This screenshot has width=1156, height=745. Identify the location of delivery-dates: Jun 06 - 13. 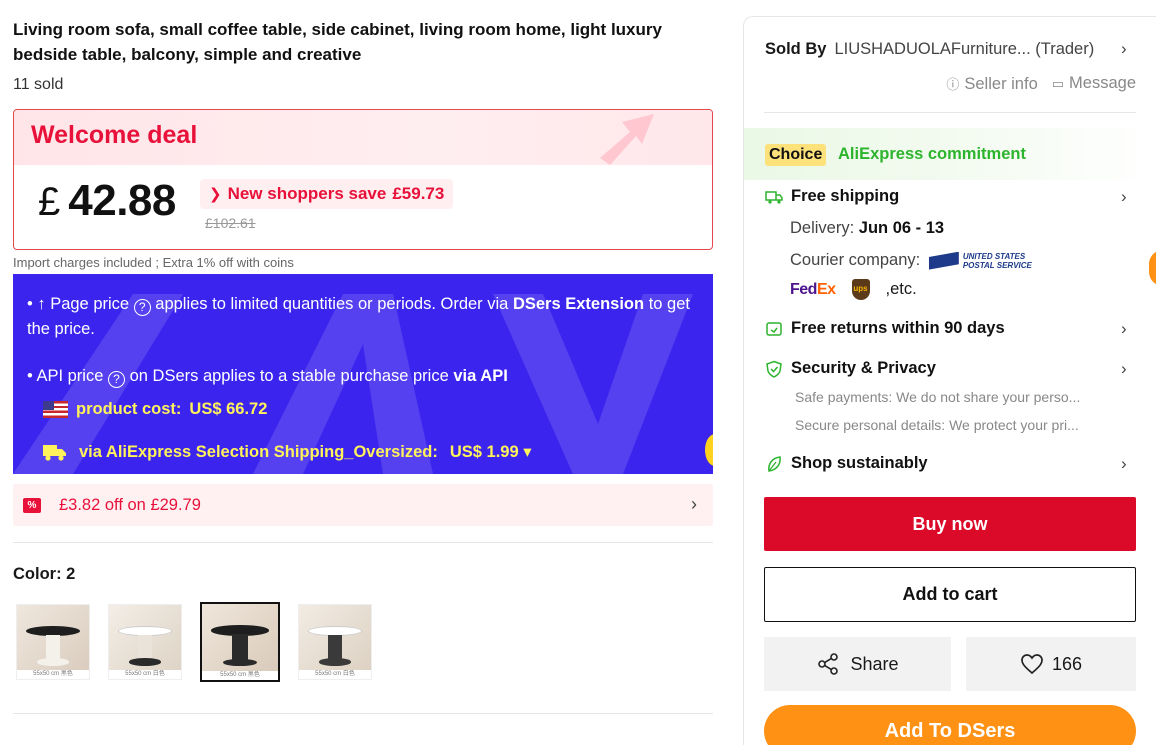
(901, 228).